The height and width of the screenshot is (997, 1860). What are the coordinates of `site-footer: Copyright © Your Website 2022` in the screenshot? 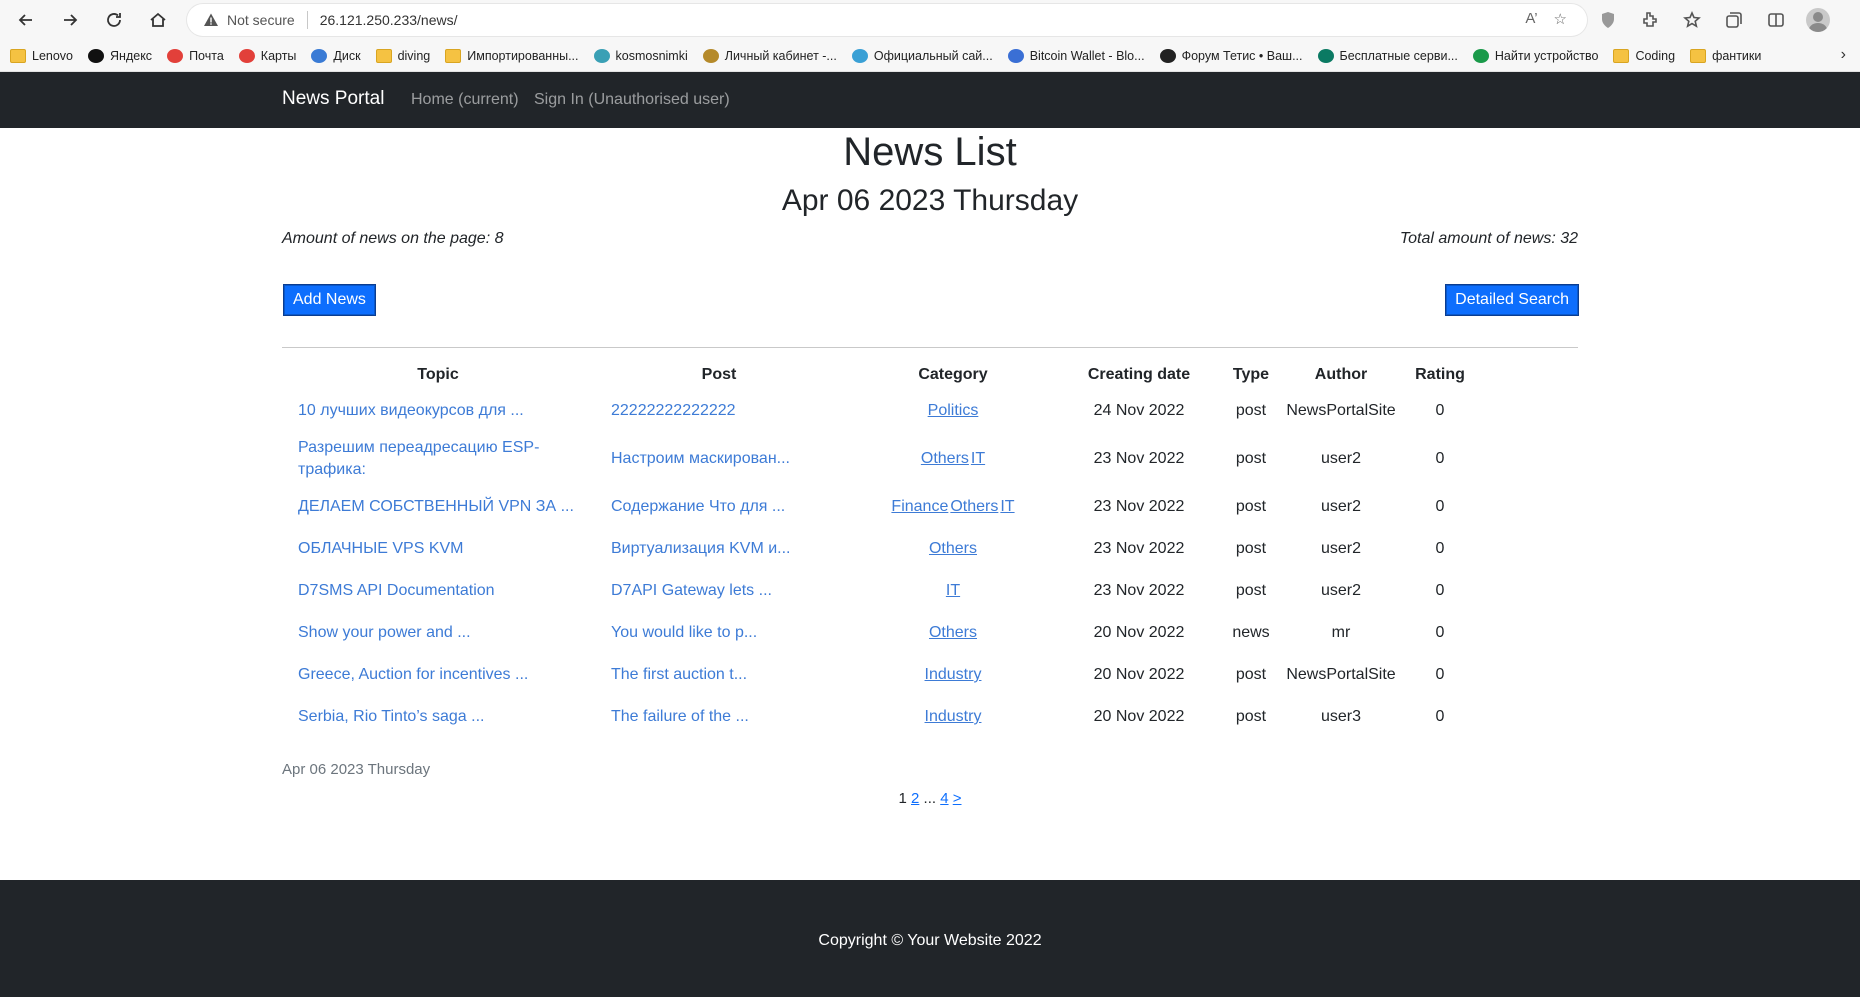 It's located at (930, 938).